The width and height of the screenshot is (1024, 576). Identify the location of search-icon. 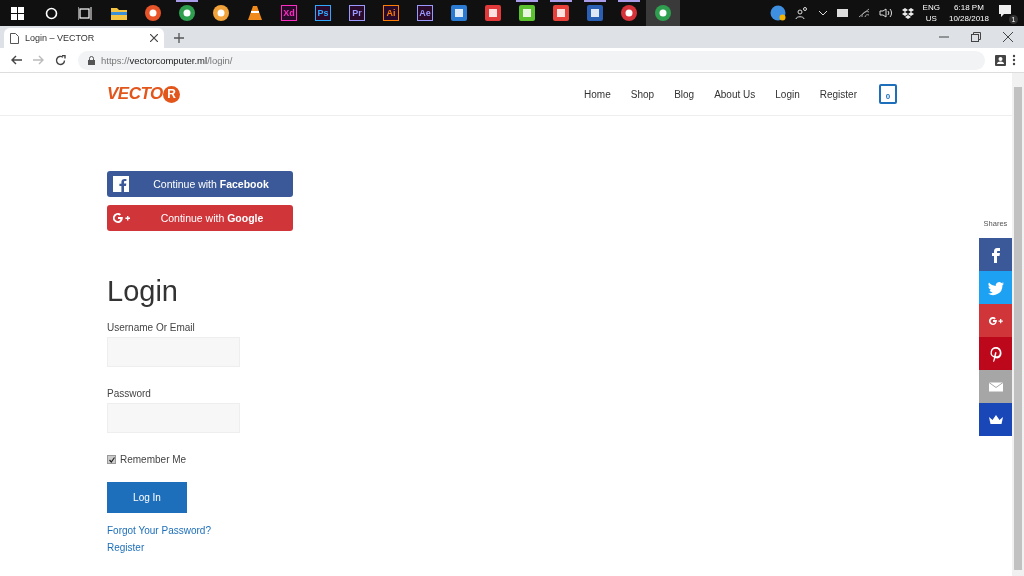
(51, 13).